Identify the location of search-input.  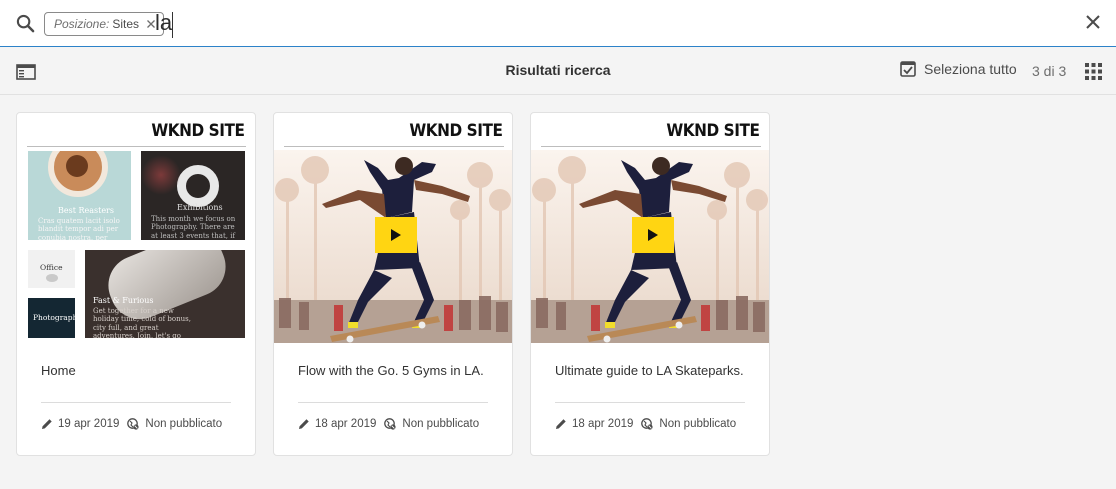
(595, 23).